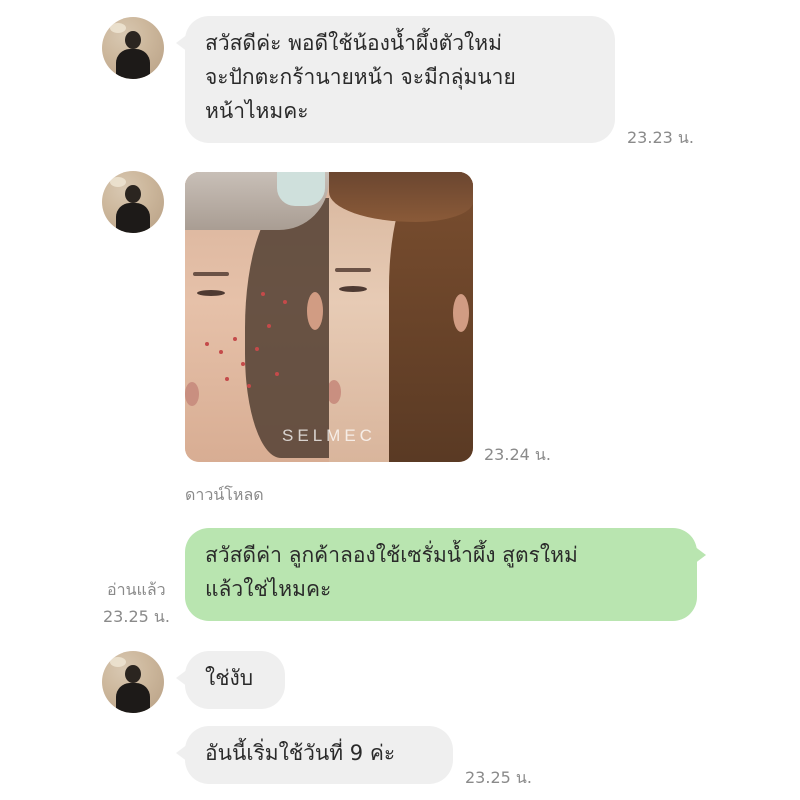 This screenshot has height=800, width=800. What do you see at coordinates (498, 777) in the screenshot?
I see `message-5-timestamp: 23.25 น.` at bounding box center [498, 777].